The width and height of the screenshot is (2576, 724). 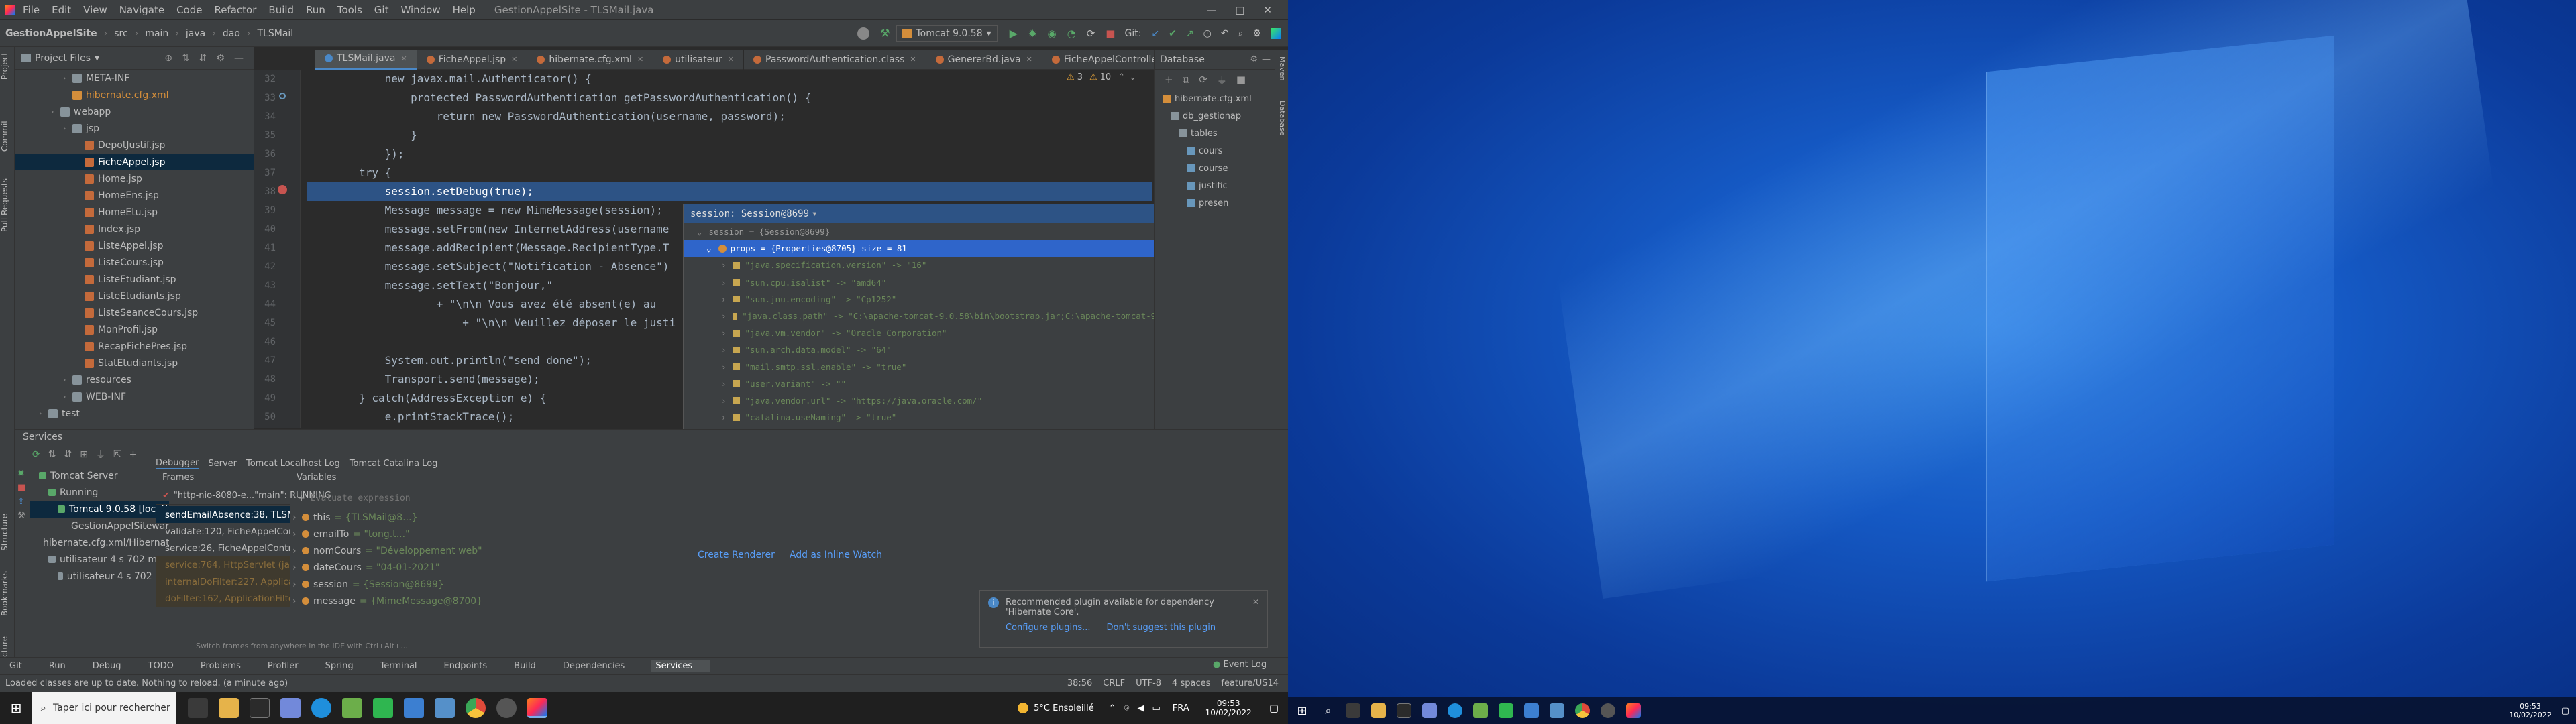 I want to click on bottom-tool-profiler: Profiler, so click(x=290, y=666).